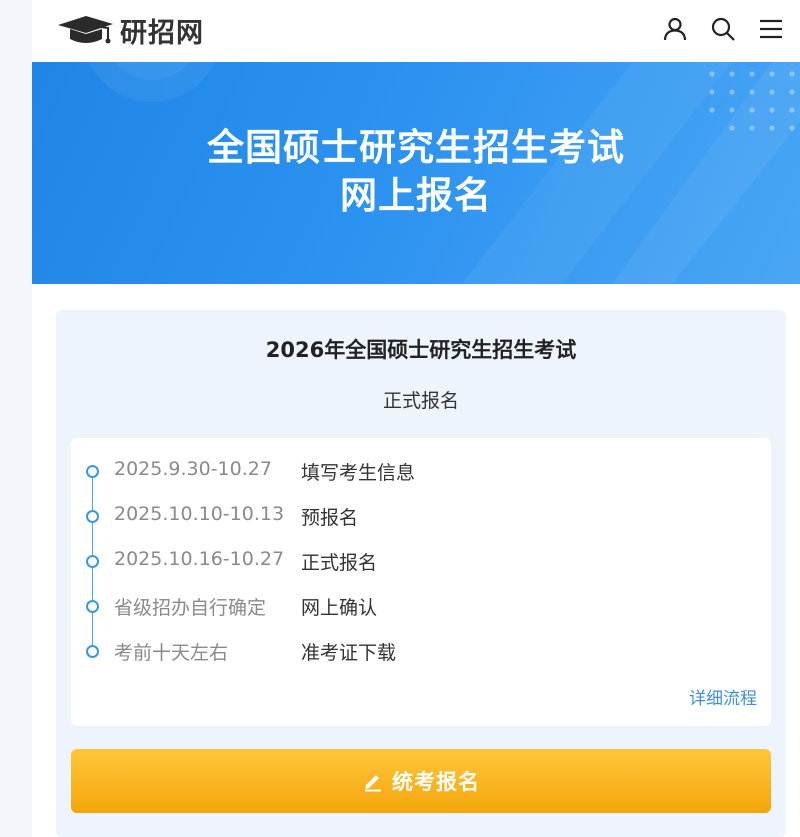 The image size is (800, 837). What do you see at coordinates (421, 516) in the screenshot?
I see `timeline-item: 2025.10.10-10.13 预报名` at bounding box center [421, 516].